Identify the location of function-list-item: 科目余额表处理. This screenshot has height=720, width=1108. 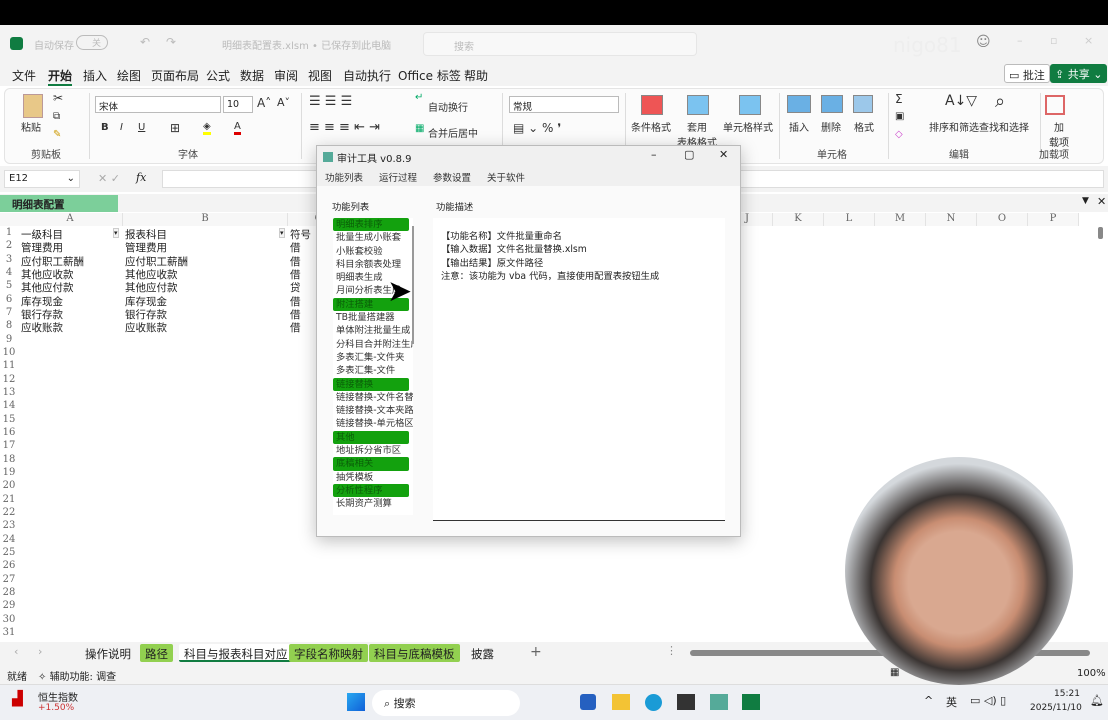
(373, 264).